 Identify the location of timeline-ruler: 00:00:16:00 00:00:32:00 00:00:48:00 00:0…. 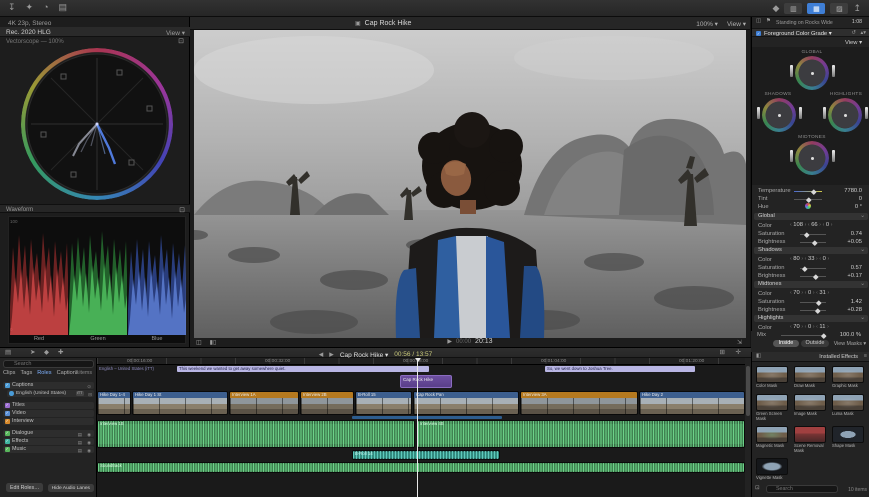
(421, 361).